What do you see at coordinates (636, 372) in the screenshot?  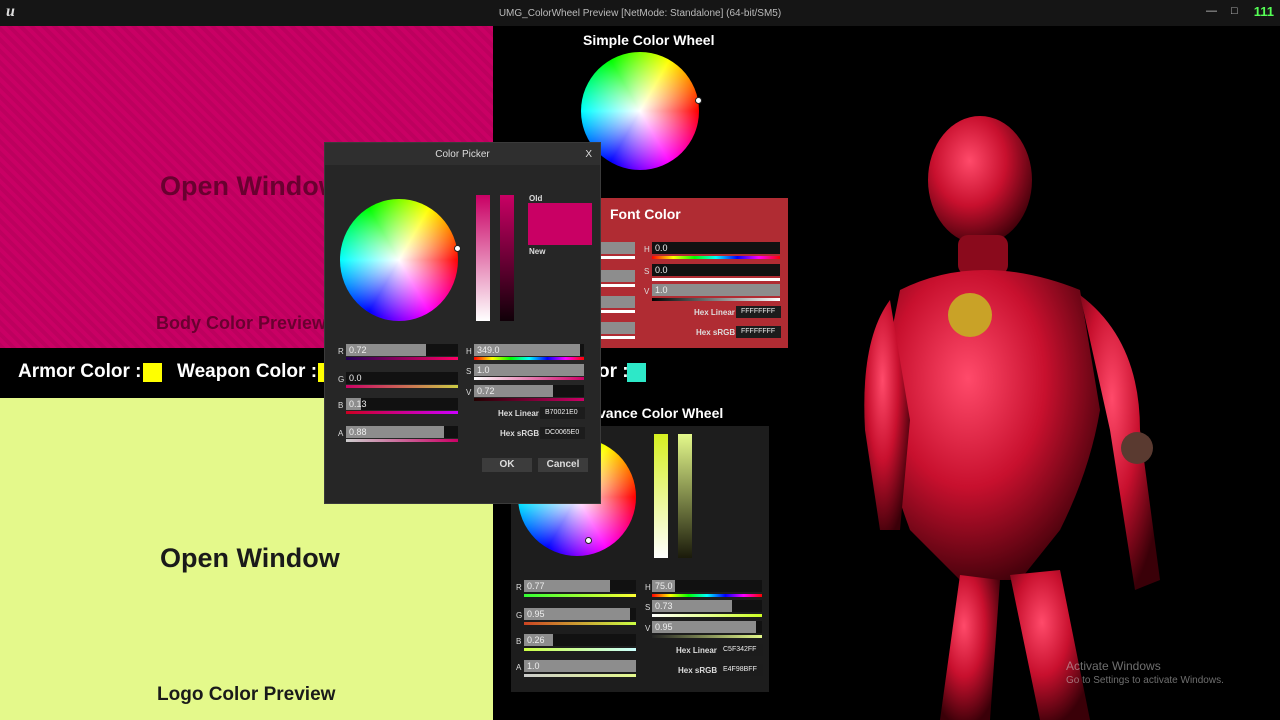 I see `other-color-swatch` at bounding box center [636, 372].